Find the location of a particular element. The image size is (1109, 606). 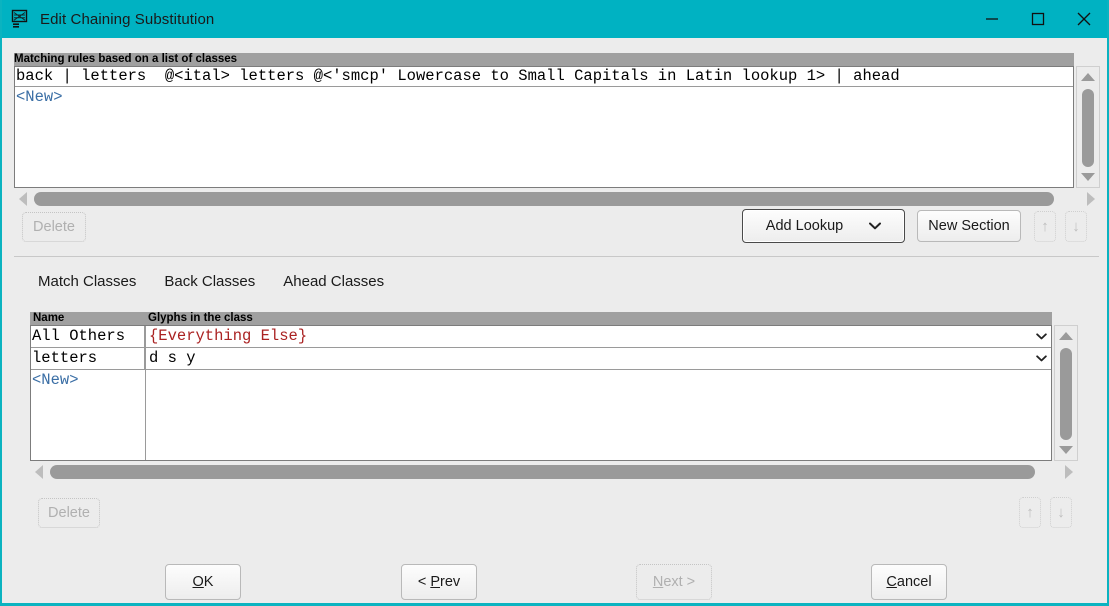

ok-label: OK is located at coordinates (203, 582).